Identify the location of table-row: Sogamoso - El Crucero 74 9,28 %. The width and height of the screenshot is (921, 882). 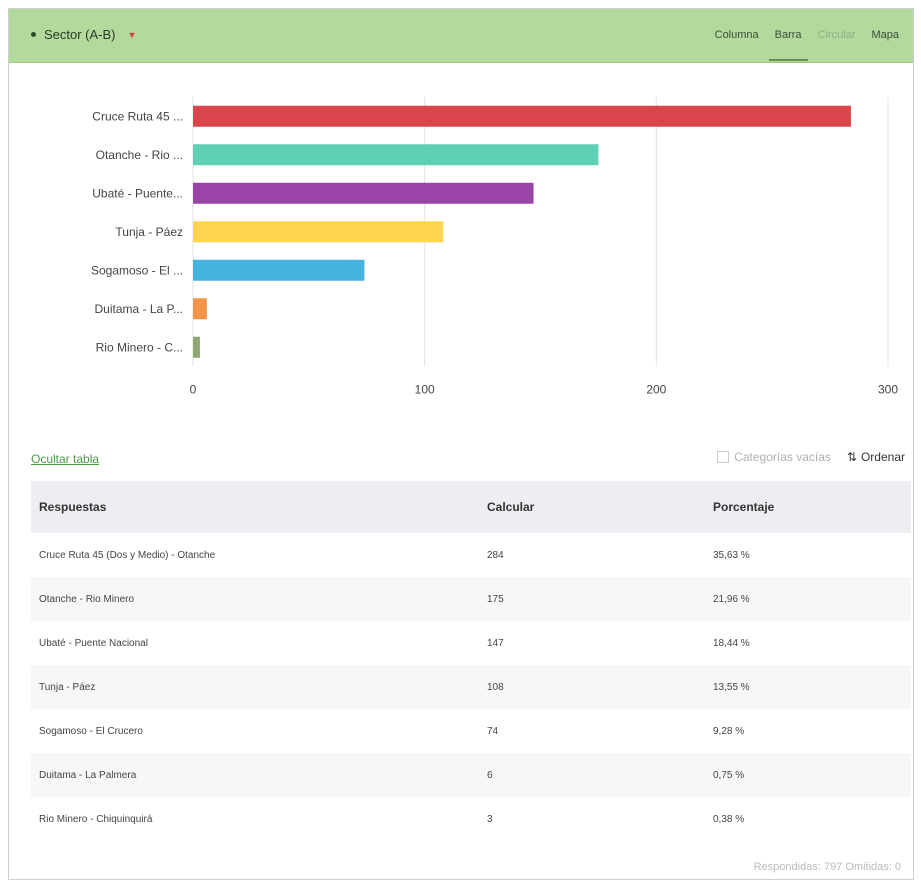
(471, 731).